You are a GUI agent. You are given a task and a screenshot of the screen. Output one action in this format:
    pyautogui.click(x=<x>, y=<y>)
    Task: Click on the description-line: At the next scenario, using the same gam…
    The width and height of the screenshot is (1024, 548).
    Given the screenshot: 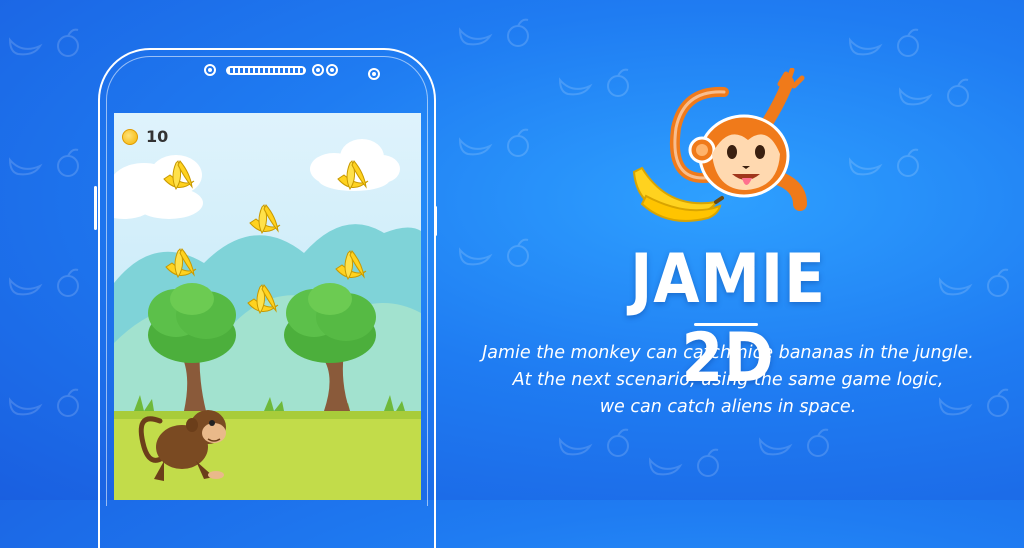 What is the action you would take?
    pyautogui.click(x=728, y=380)
    